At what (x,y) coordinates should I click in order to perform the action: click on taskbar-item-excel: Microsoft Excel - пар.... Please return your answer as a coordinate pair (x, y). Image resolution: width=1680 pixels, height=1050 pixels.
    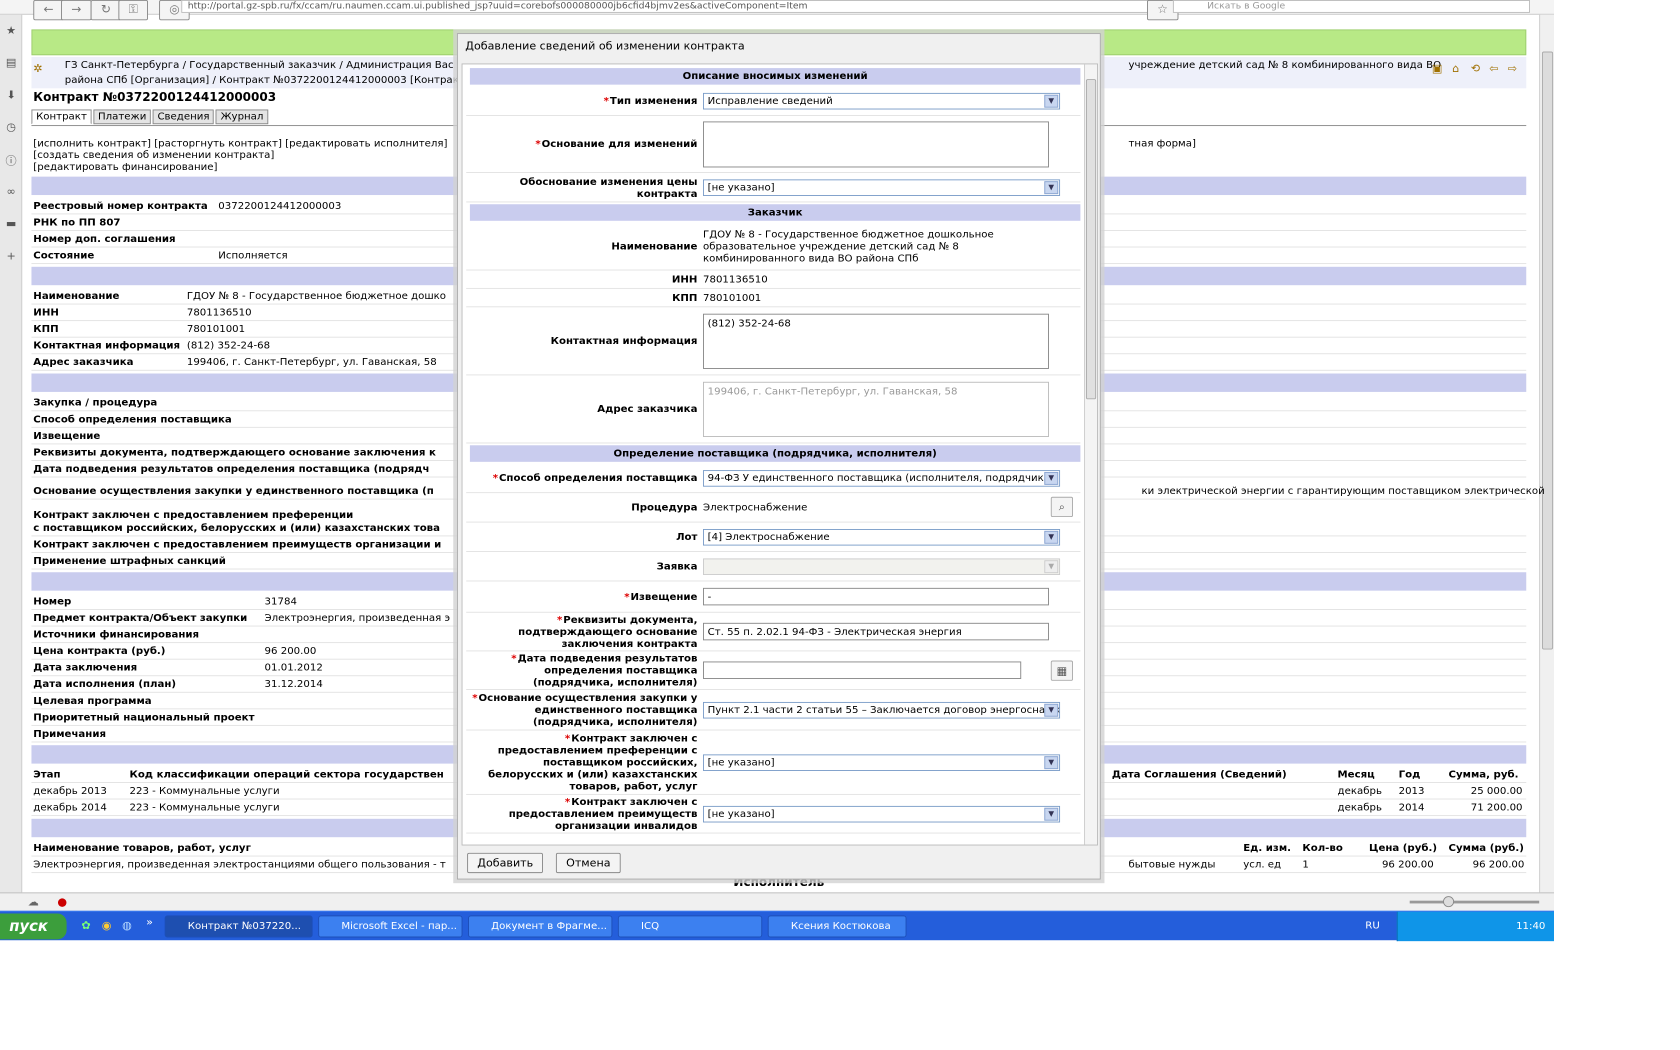
    Looking at the image, I should click on (390, 926).